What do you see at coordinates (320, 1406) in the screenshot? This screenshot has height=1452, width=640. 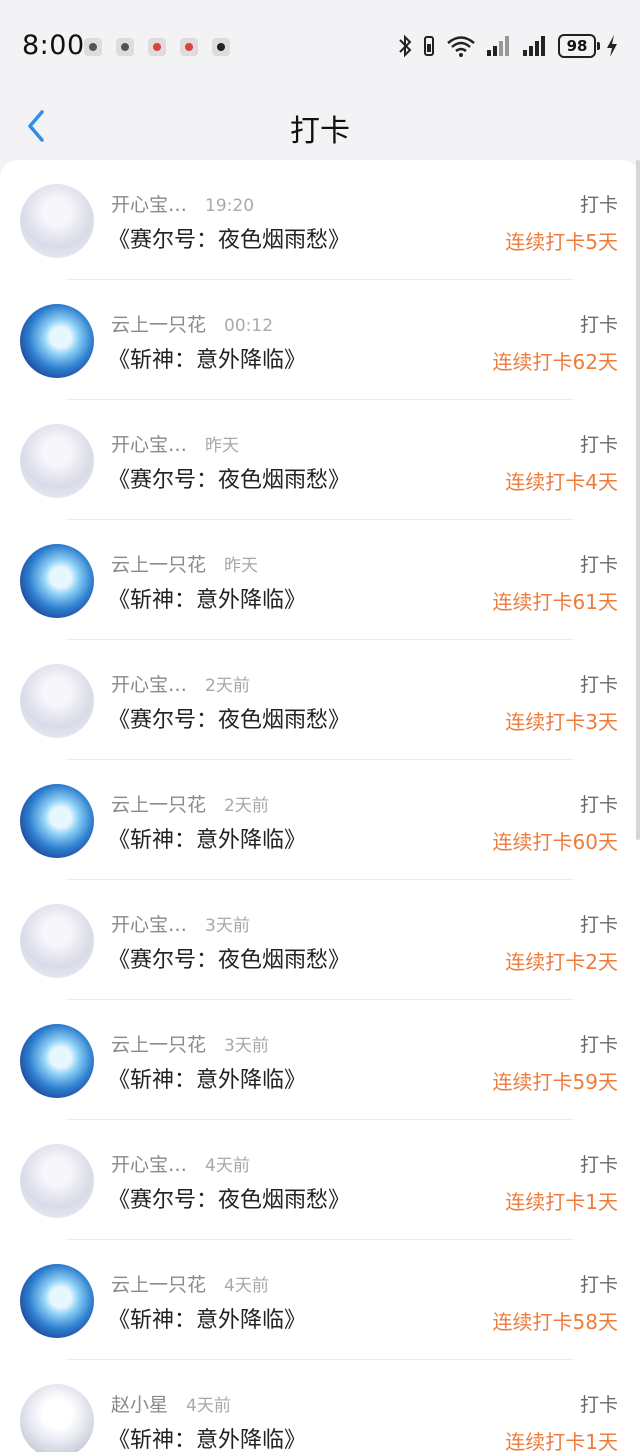 I see `list-item: 赵小星 4天前 《斩神：意外降临》 打卡 连续打卡1天` at bounding box center [320, 1406].